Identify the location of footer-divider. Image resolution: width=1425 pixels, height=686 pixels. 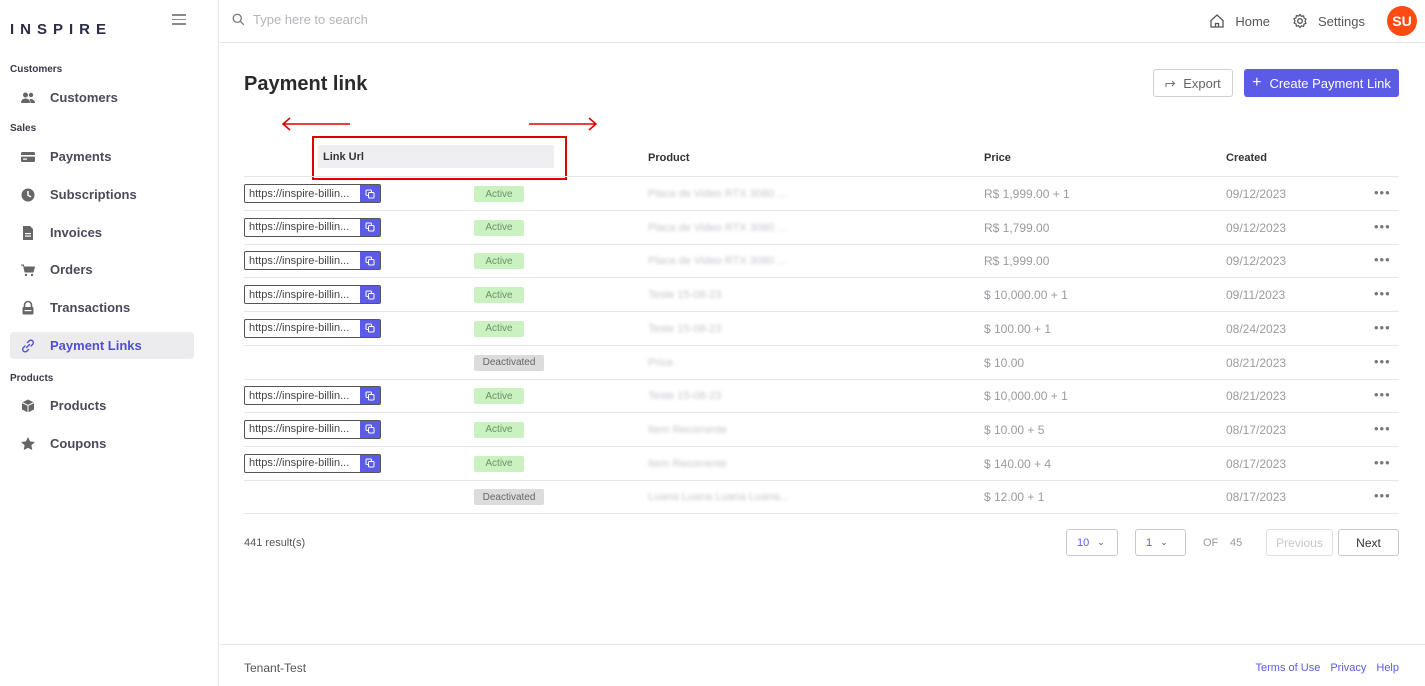
(822, 644).